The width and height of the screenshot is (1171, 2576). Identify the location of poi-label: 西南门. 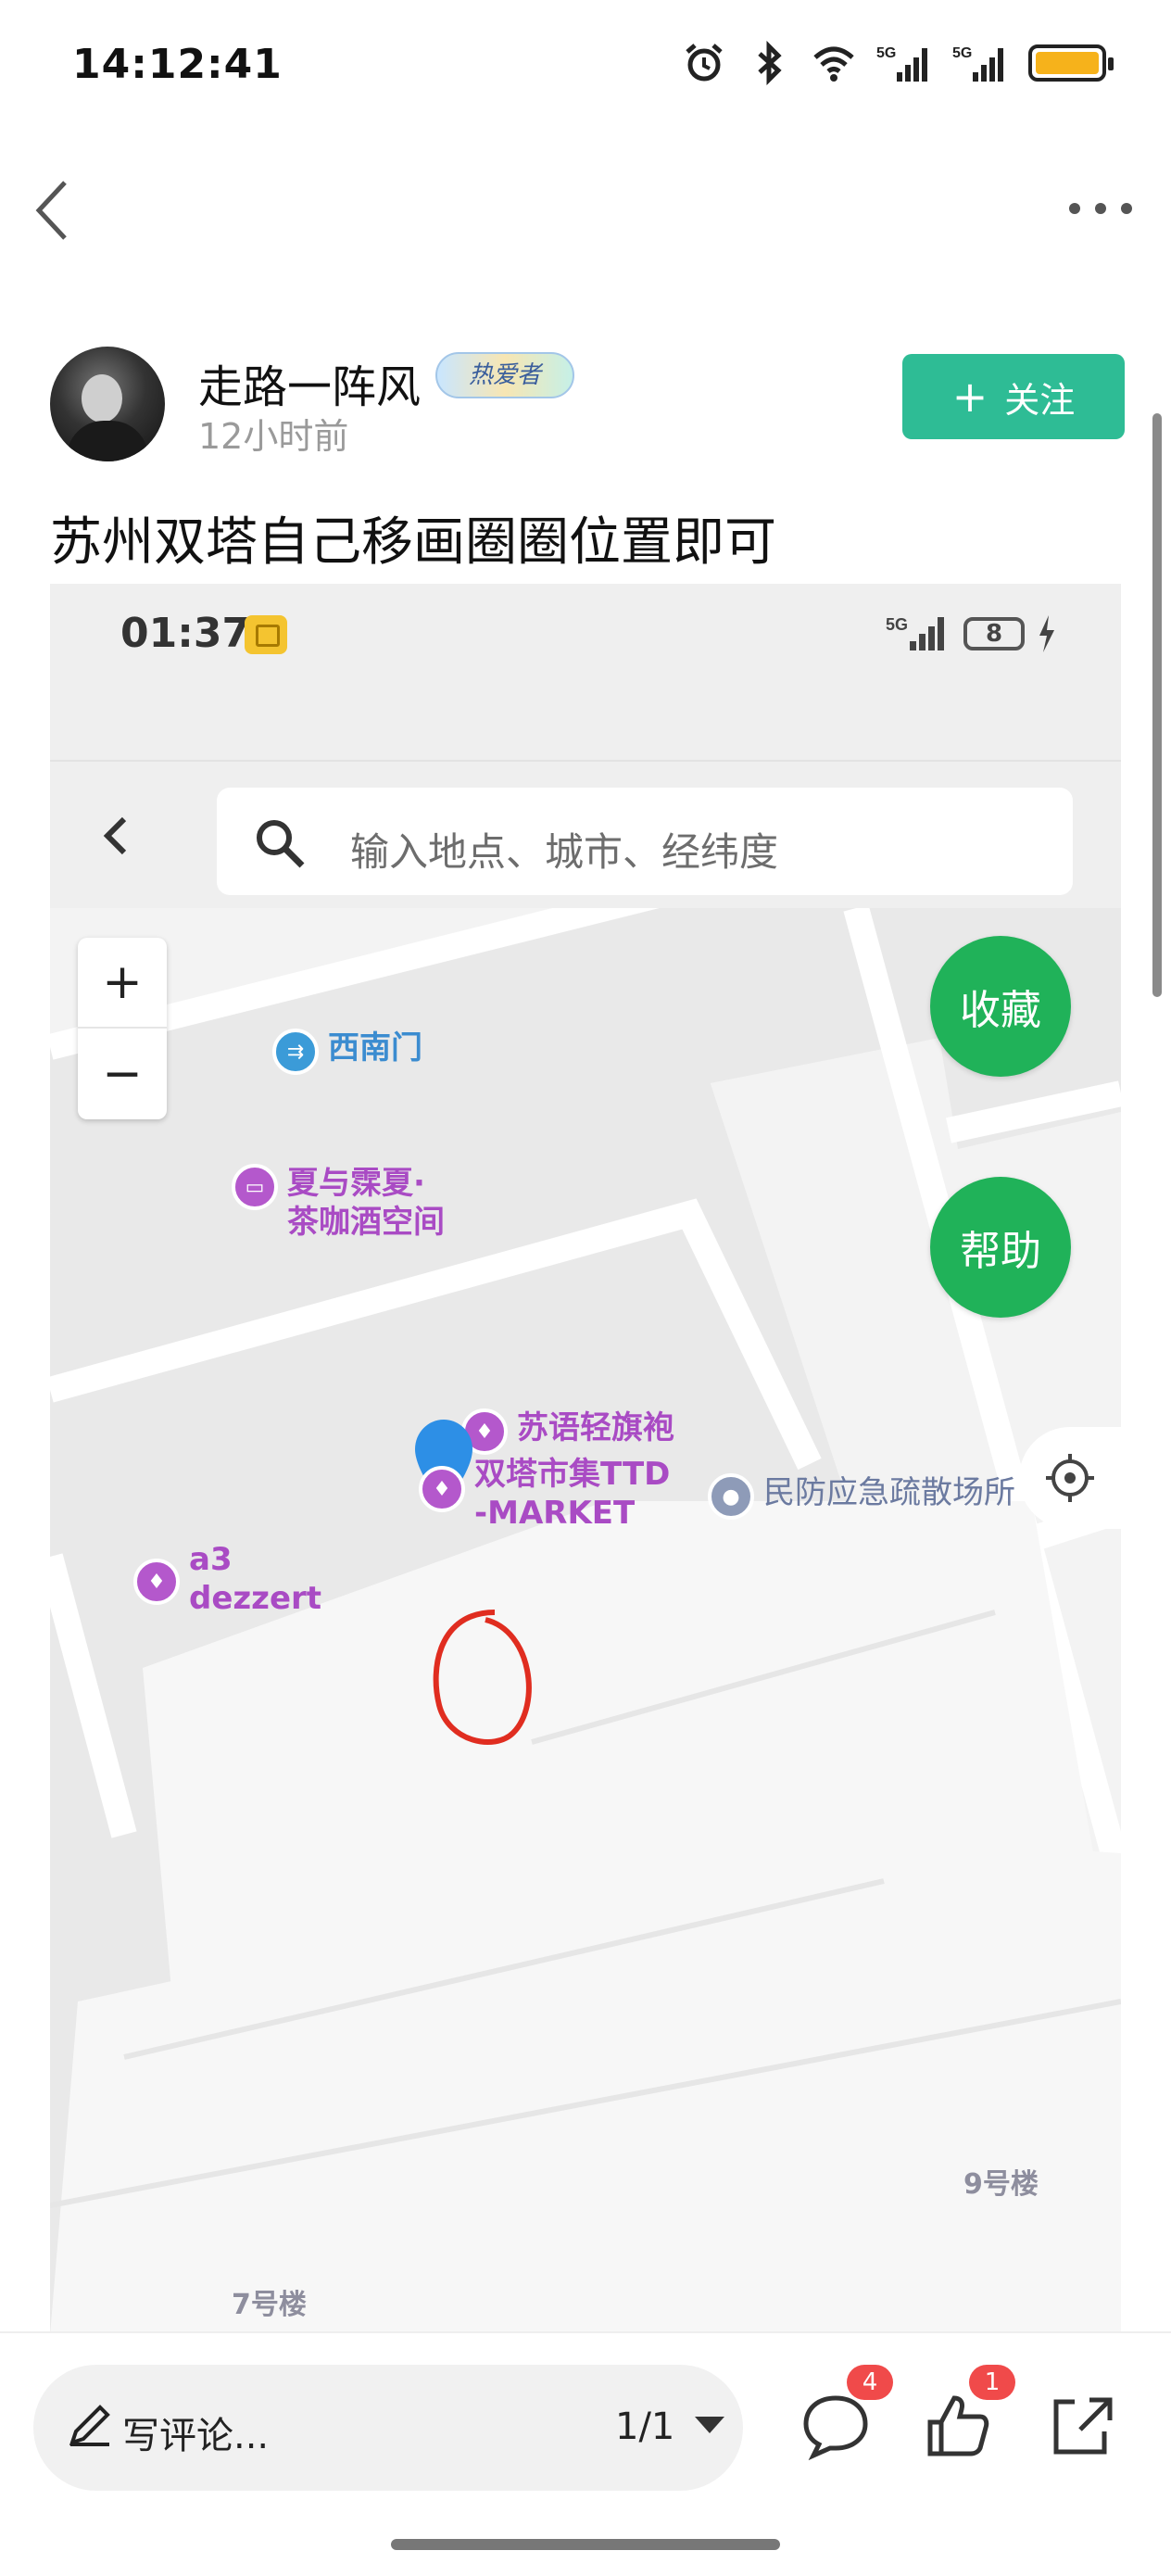
(375, 1048).